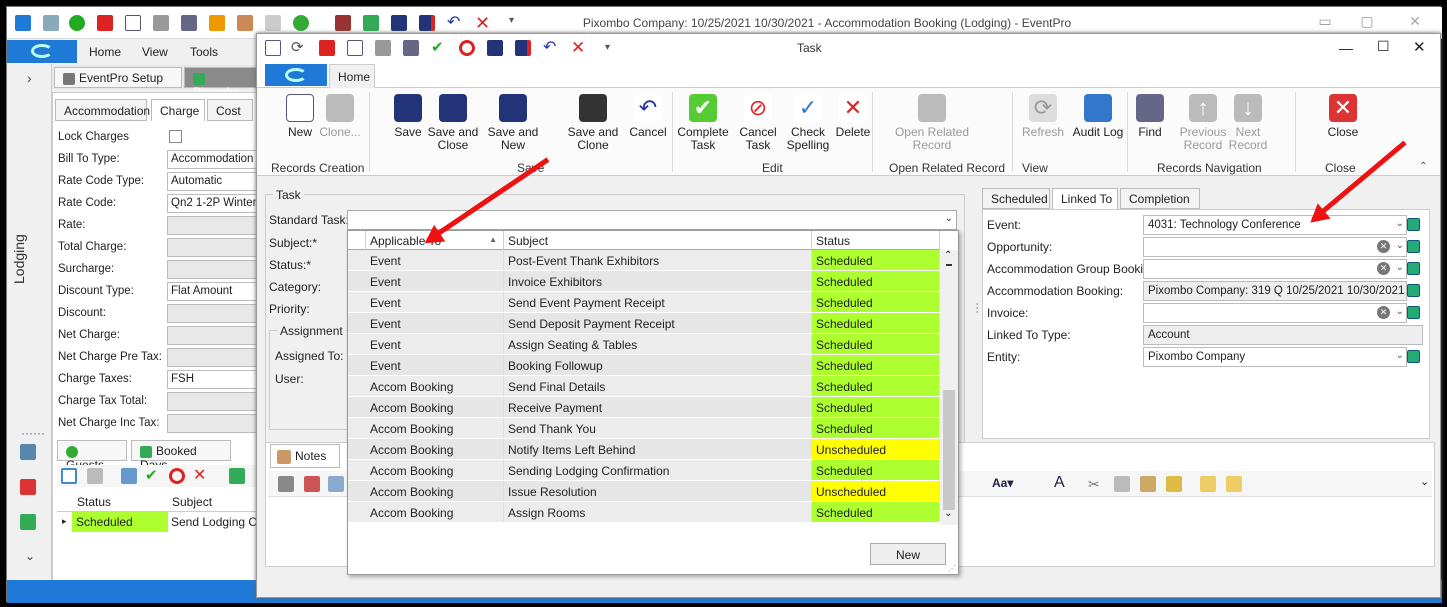 The height and width of the screenshot is (607, 1447). What do you see at coordinates (296, 75) in the screenshot?
I see `task-app-menu-button` at bounding box center [296, 75].